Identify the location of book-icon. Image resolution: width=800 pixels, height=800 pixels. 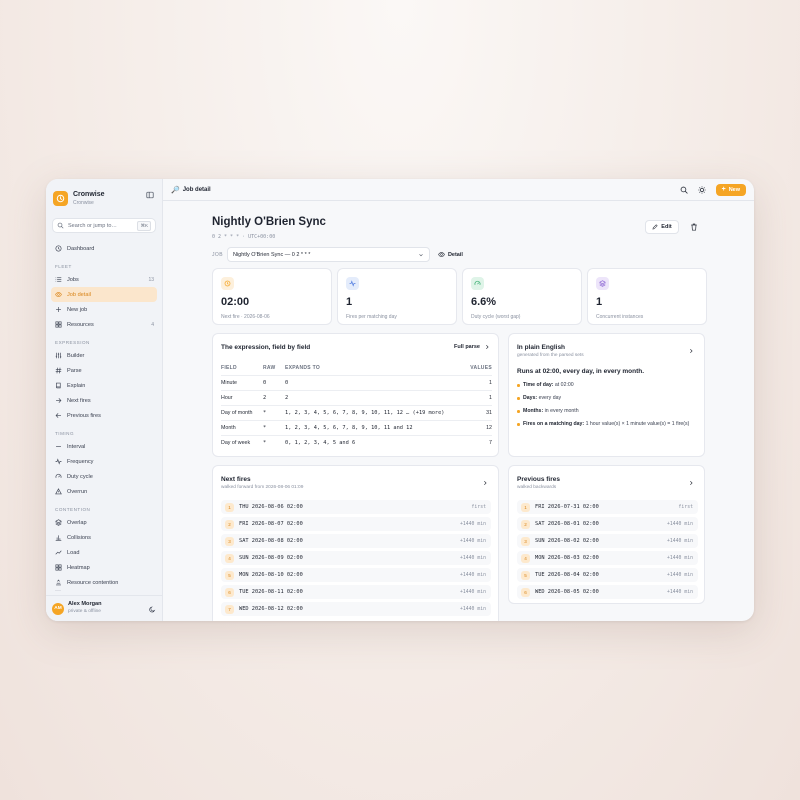
(58, 385).